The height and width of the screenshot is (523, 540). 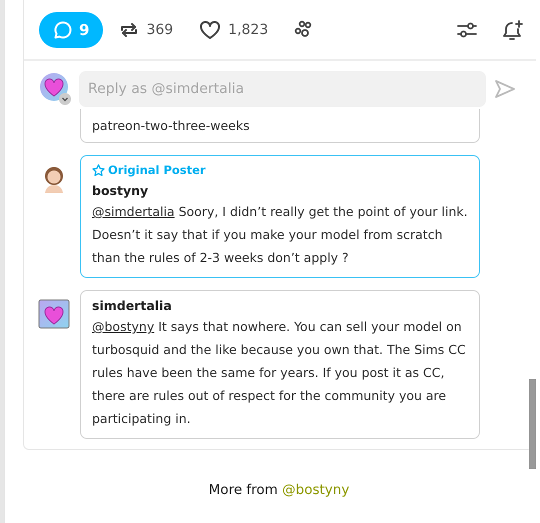 What do you see at coordinates (133, 211) in the screenshot?
I see `mention-link: @simdertalia` at bounding box center [133, 211].